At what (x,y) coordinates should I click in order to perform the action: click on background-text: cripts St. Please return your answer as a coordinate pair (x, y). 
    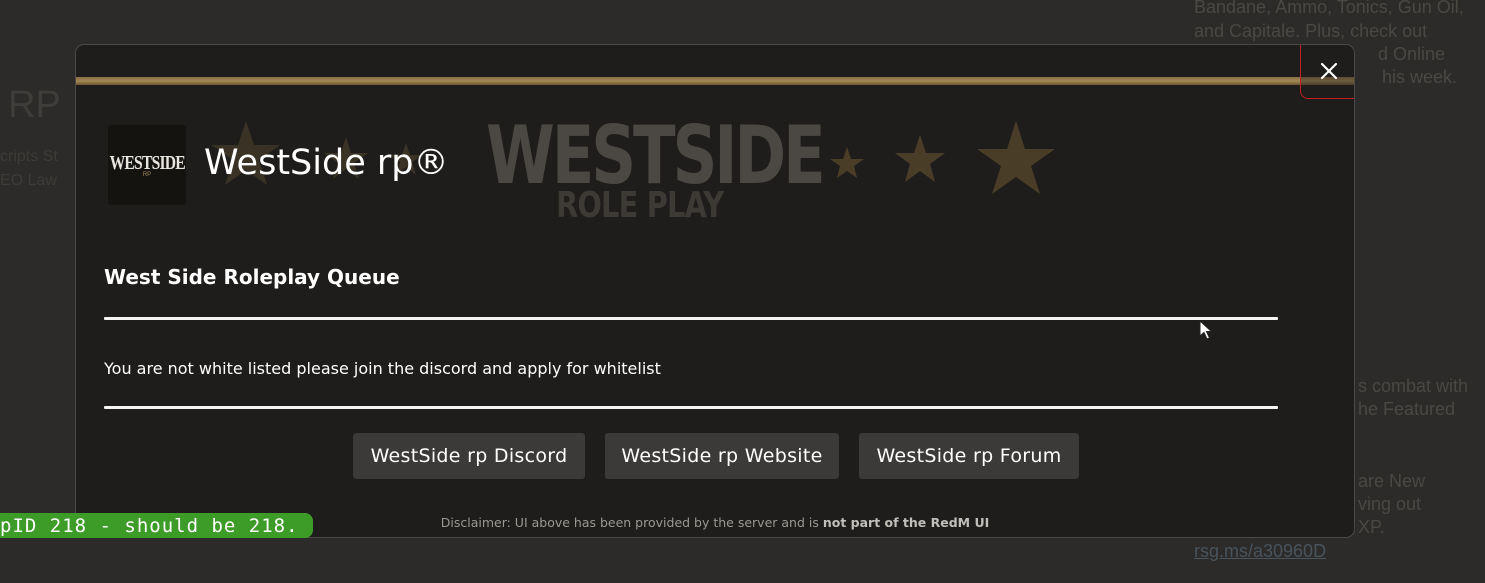
    Looking at the image, I should click on (29, 156).